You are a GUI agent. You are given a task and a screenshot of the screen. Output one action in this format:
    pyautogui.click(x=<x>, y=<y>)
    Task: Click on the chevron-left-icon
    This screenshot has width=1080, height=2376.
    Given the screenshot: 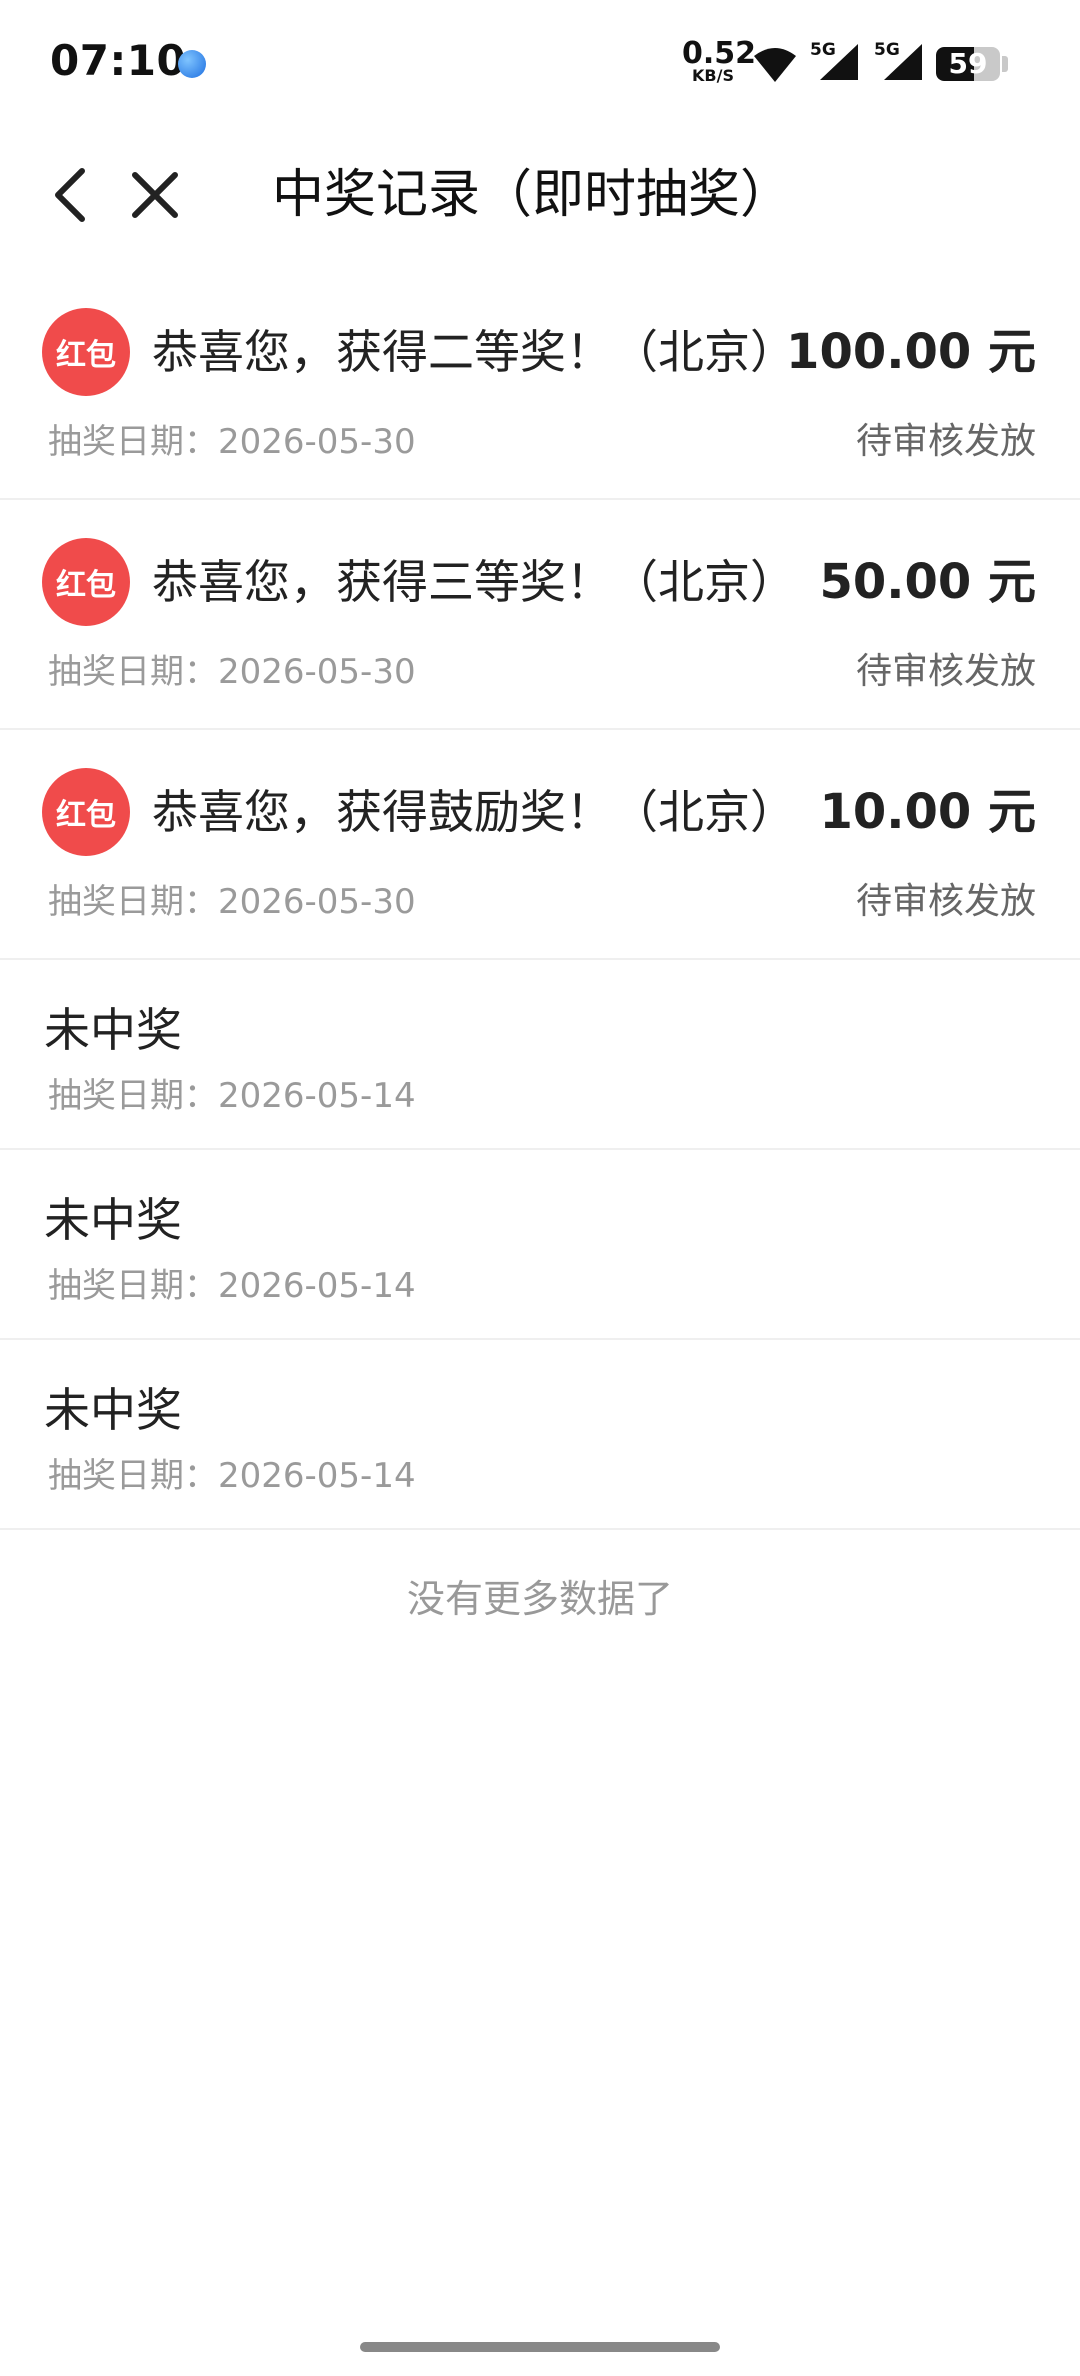 What is the action you would take?
    pyautogui.click(x=70, y=195)
    